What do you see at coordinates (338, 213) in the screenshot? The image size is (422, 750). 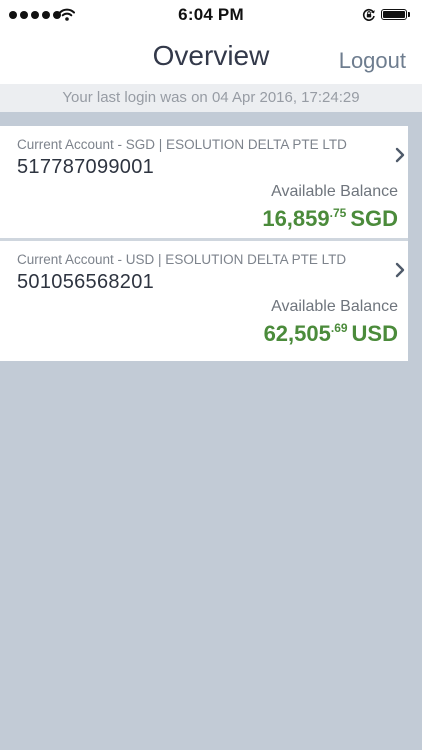 I see `balance-cents: .75` at bounding box center [338, 213].